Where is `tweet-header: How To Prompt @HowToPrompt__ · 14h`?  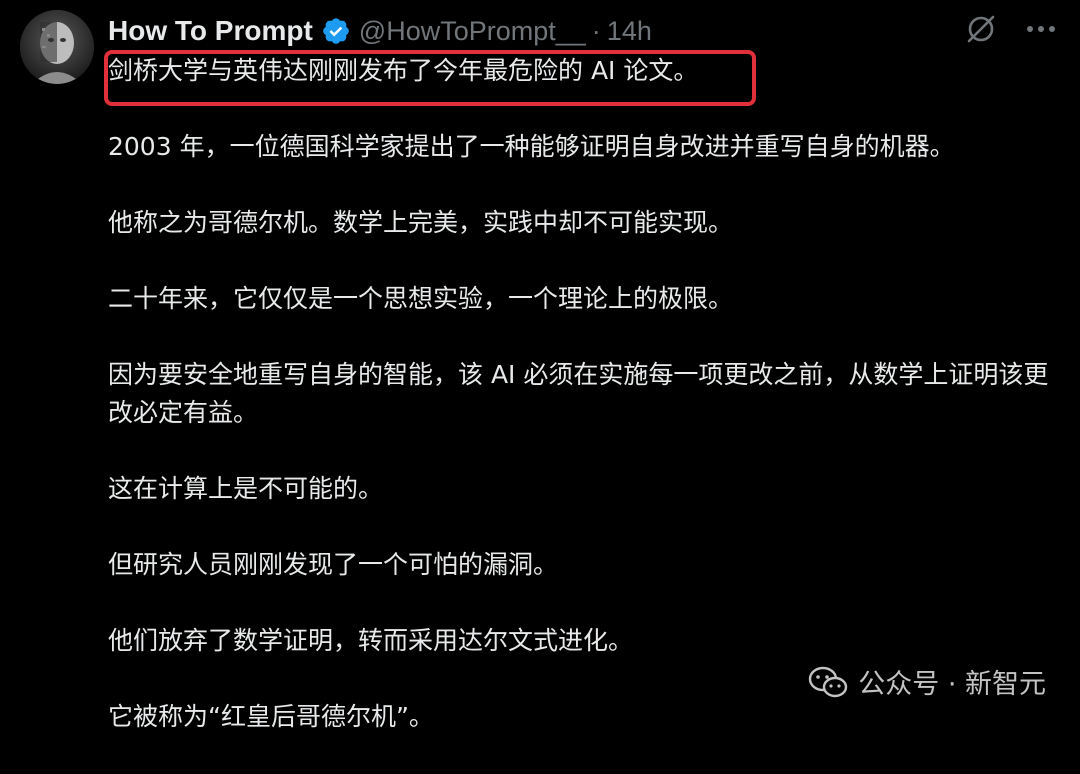 tweet-header: How To Prompt @HowToPrompt__ · 14h is located at coordinates (380, 31).